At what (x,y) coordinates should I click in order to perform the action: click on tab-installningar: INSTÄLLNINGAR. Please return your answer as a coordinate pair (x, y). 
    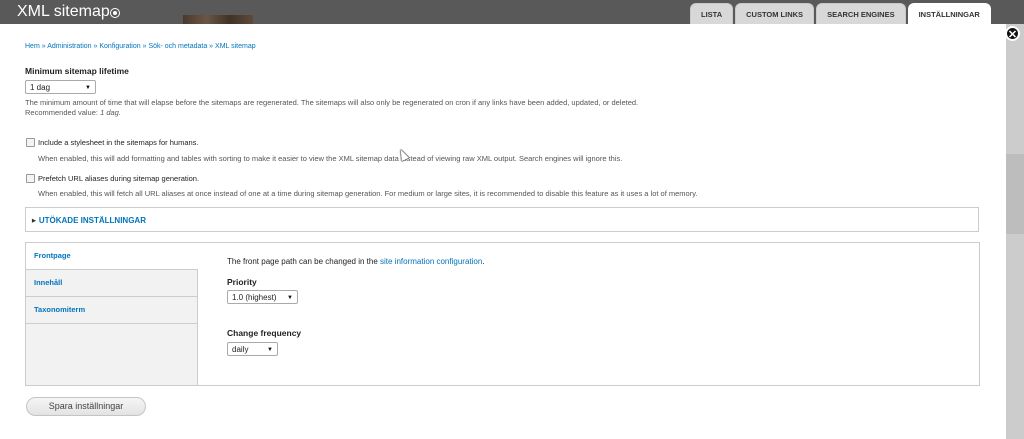
    Looking at the image, I should click on (949, 14).